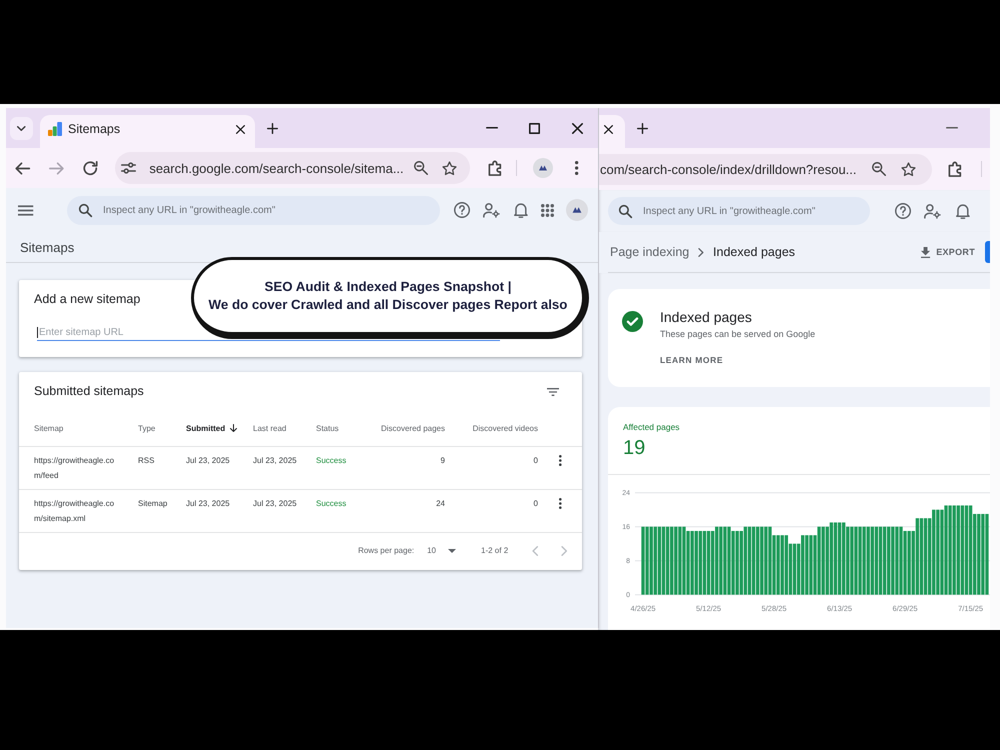 The height and width of the screenshot is (750, 1000). What do you see at coordinates (494, 550) in the screenshot?
I see `page-range: 1-2 of 2` at bounding box center [494, 550].